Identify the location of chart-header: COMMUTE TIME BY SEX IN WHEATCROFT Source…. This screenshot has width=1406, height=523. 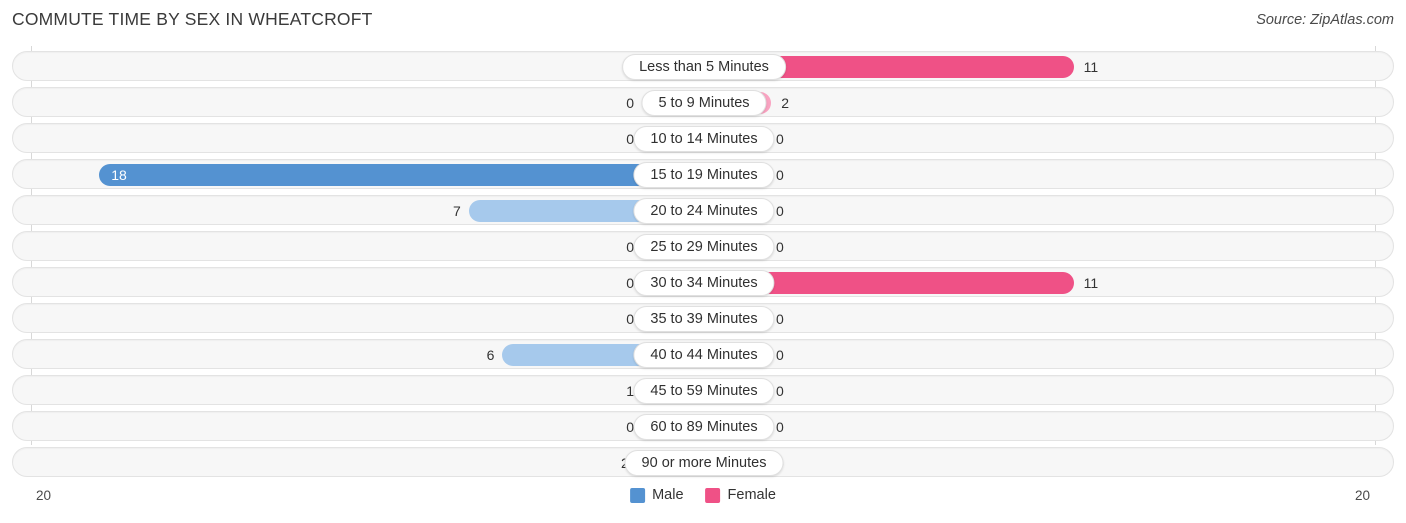
(703, 21).